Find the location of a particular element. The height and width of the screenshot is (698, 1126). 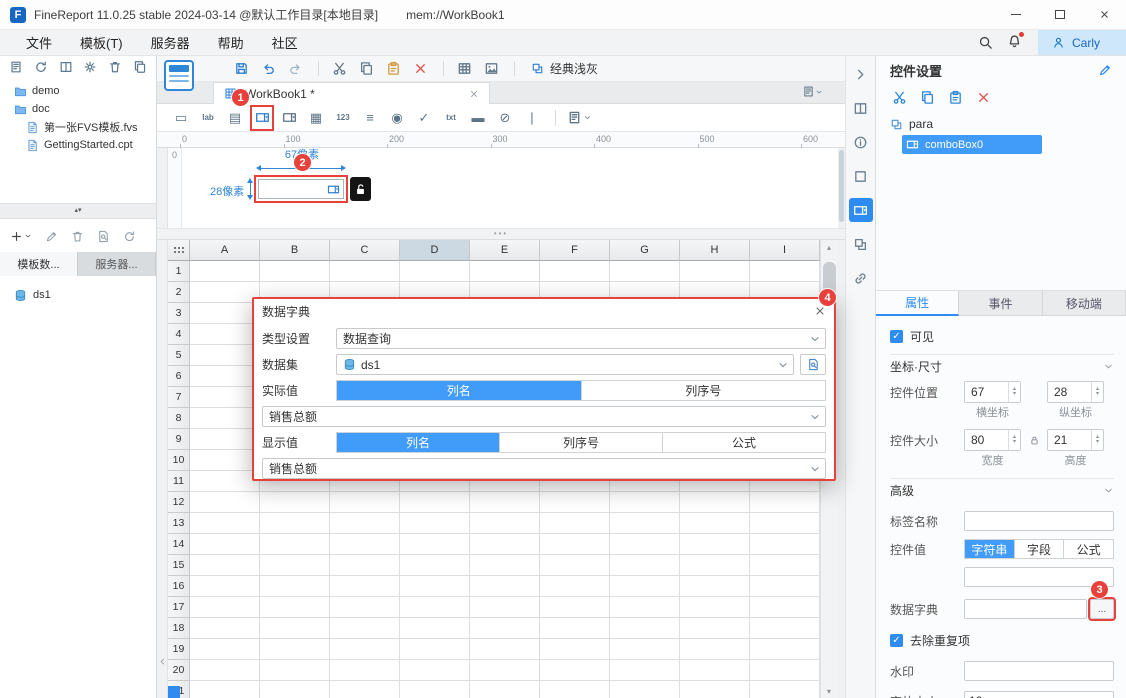

cell-A13 is located at coordinates (225, 523).